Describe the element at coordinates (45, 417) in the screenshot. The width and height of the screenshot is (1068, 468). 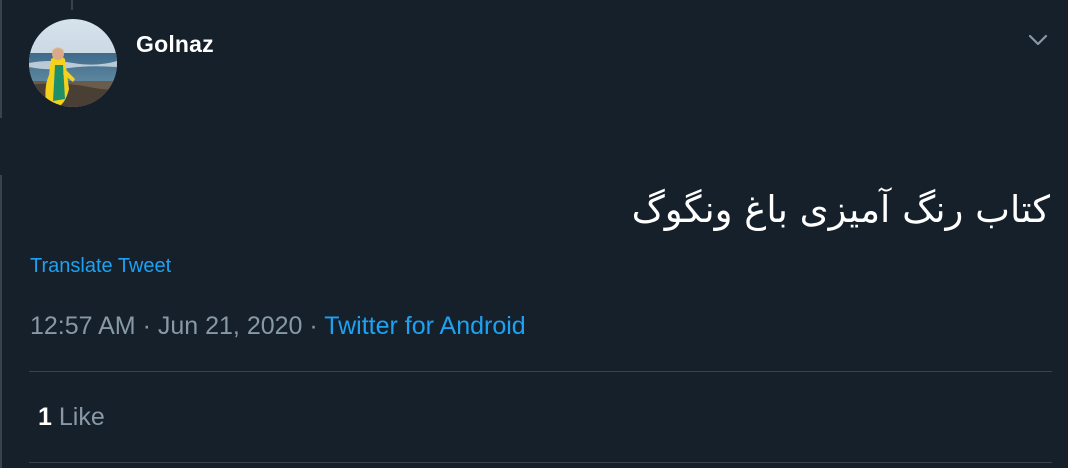
I see `likes-count: 1` at that location.